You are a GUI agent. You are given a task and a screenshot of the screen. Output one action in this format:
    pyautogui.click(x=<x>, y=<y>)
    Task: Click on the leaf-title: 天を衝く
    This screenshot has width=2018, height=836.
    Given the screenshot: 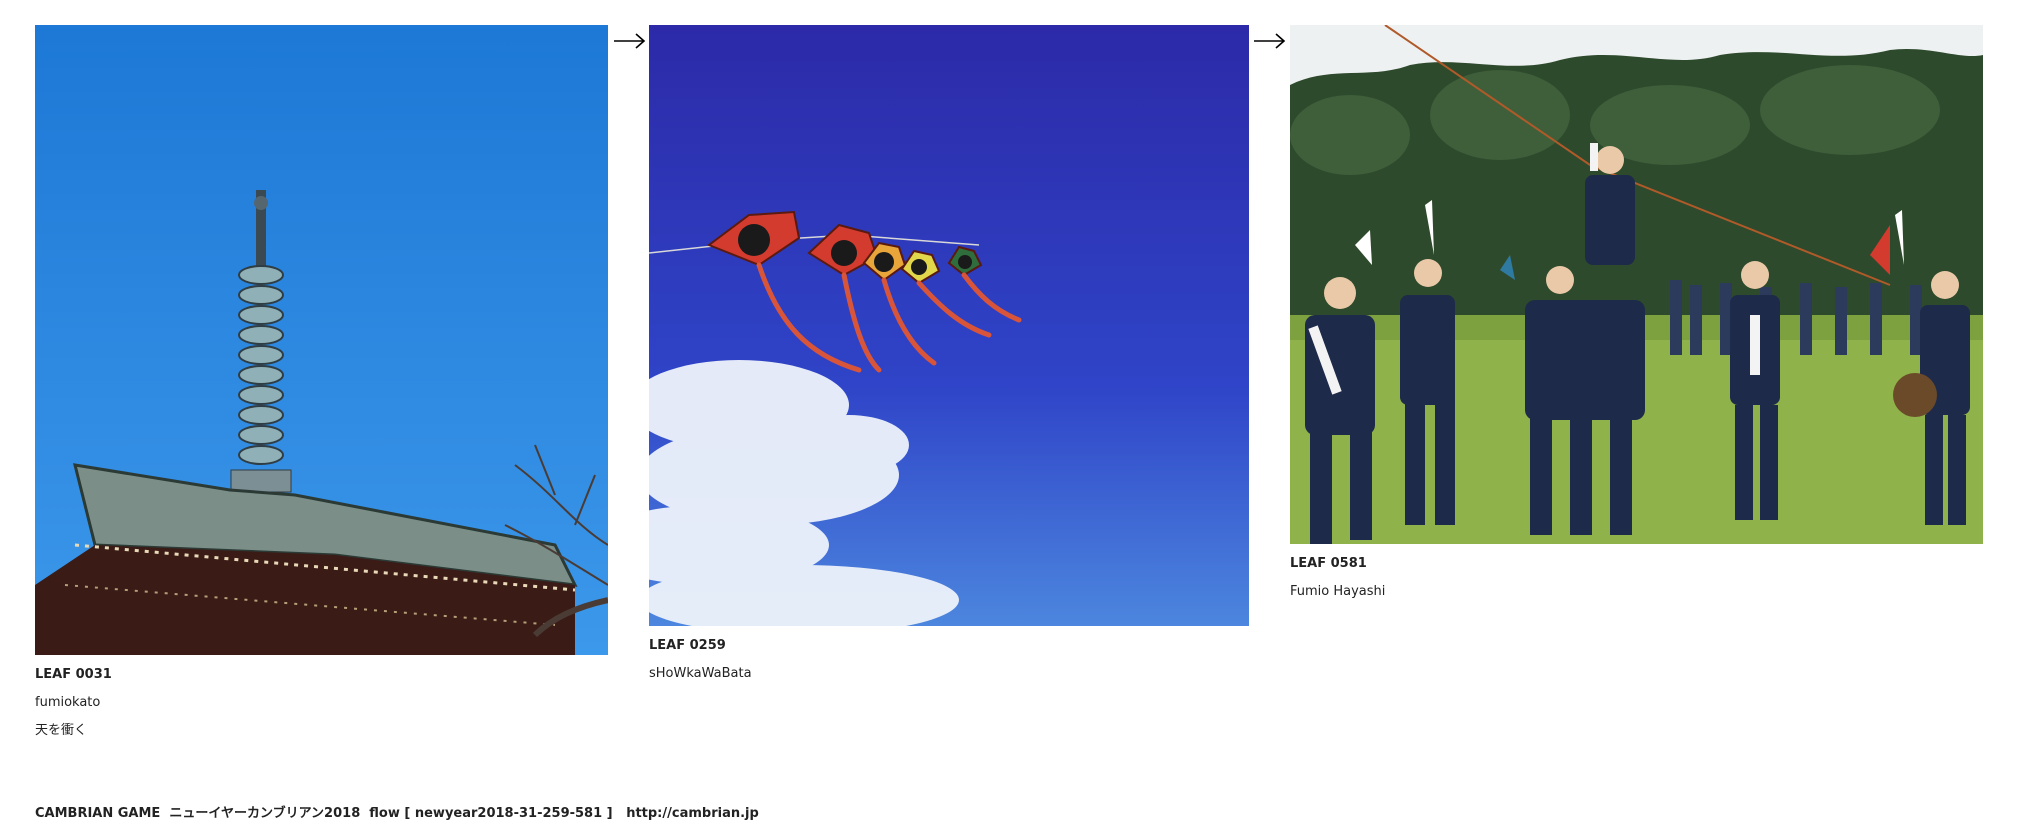 What is the action you would take?
    pyautogui.click(x=61, y=730)
    